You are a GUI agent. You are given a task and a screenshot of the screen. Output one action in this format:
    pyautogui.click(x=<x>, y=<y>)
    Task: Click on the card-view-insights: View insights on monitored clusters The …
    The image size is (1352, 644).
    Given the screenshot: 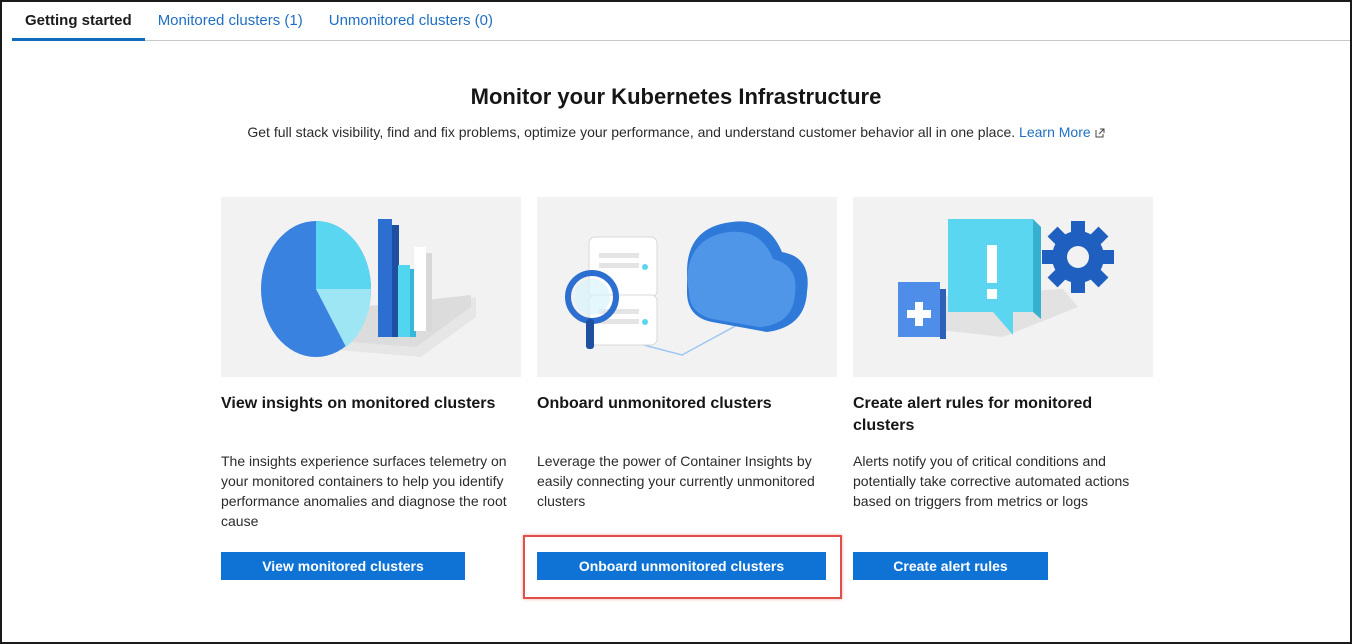 What is the action you would take?
    pyautogui.click(x=371, y=388)
    